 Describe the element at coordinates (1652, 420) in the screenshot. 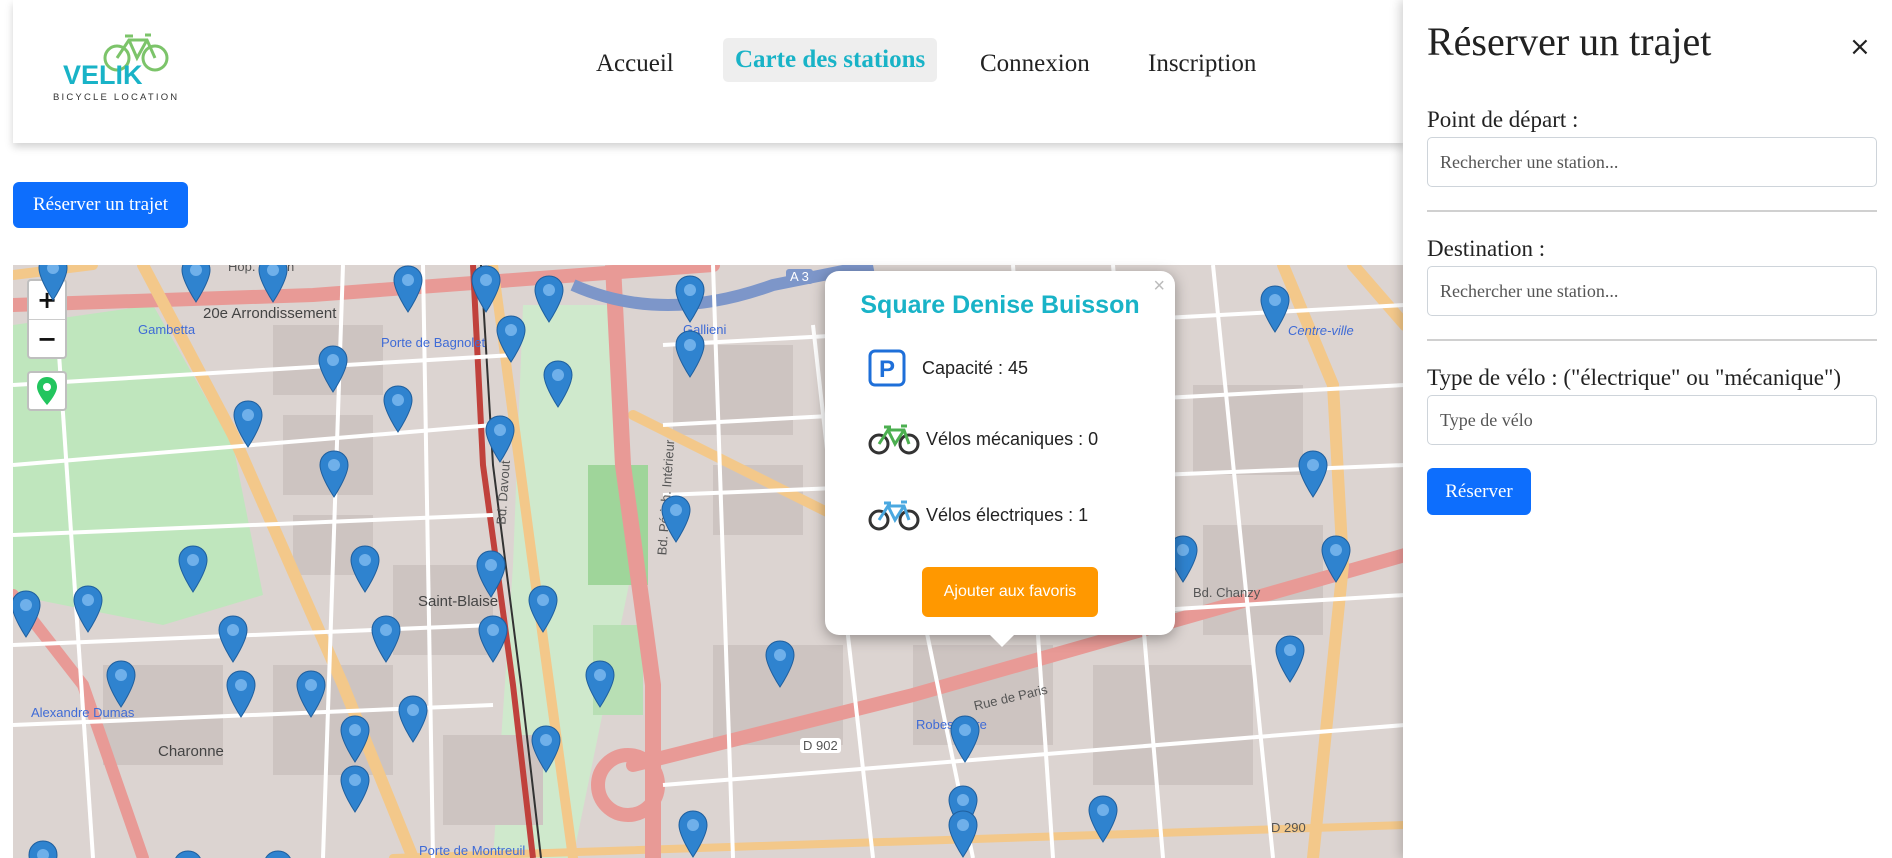

I see `bike-type-input` at that location.